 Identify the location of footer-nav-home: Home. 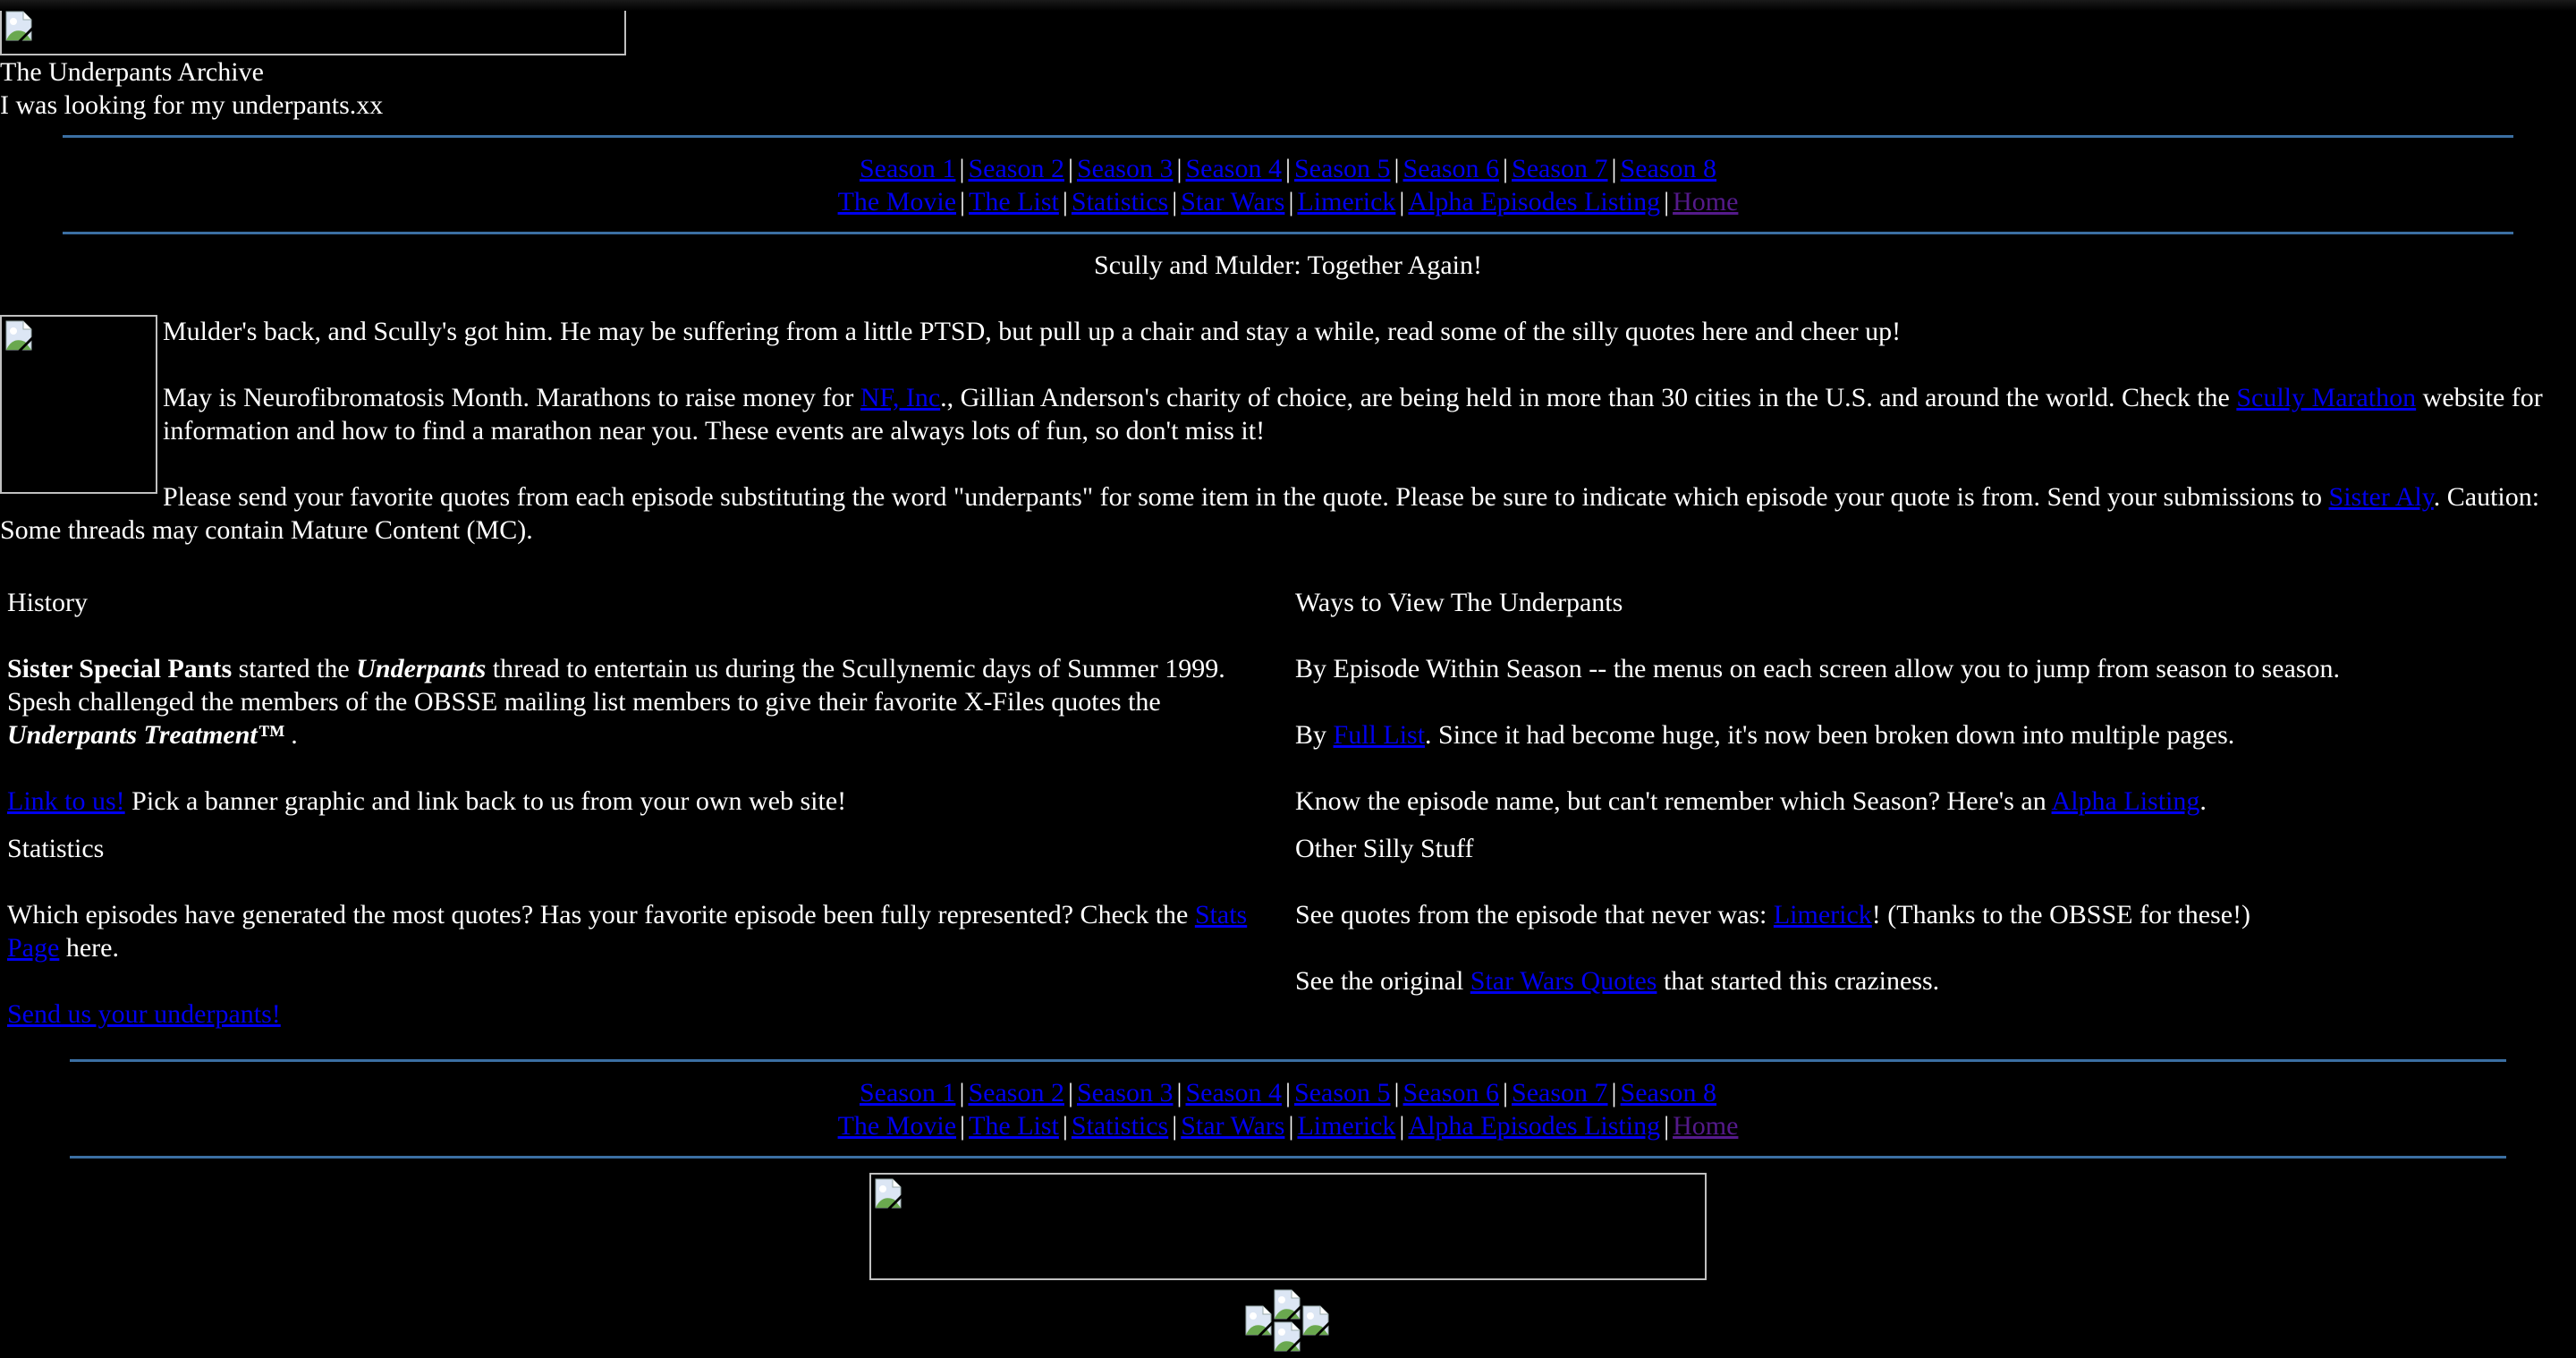
(1705, 1126).